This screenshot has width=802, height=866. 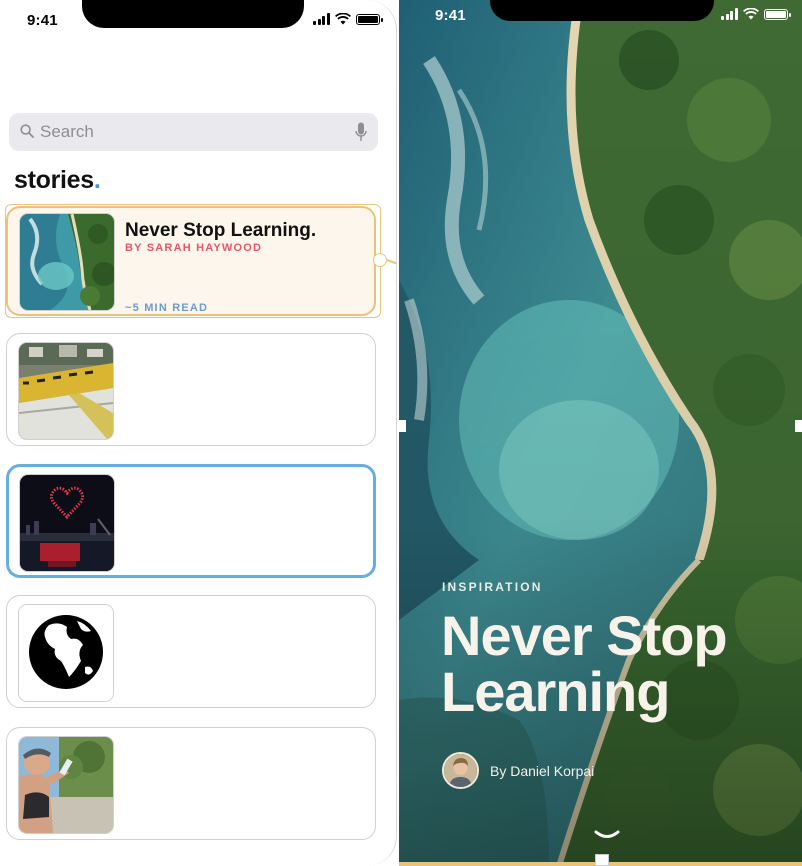 What do you see at coordinates (67, 262) in the screenshot?
I see `beach-aerial-thumbnail` at bounding box center [67, 262].